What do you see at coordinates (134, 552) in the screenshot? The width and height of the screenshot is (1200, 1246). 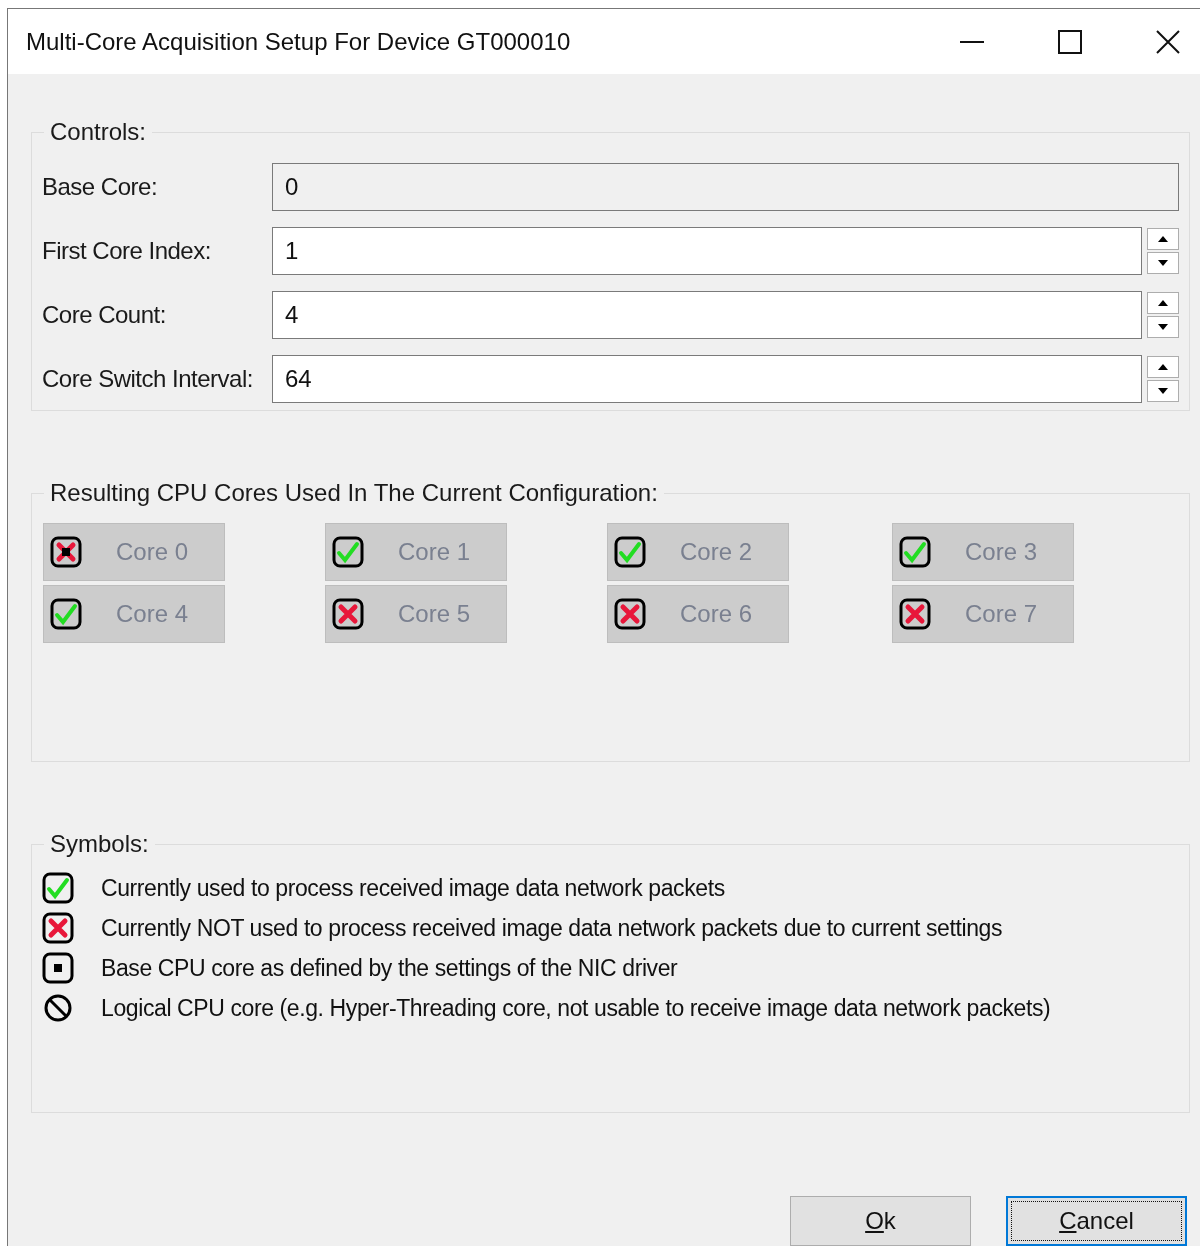 I see `core-button: Core 0` at bounding box center [134, 552].